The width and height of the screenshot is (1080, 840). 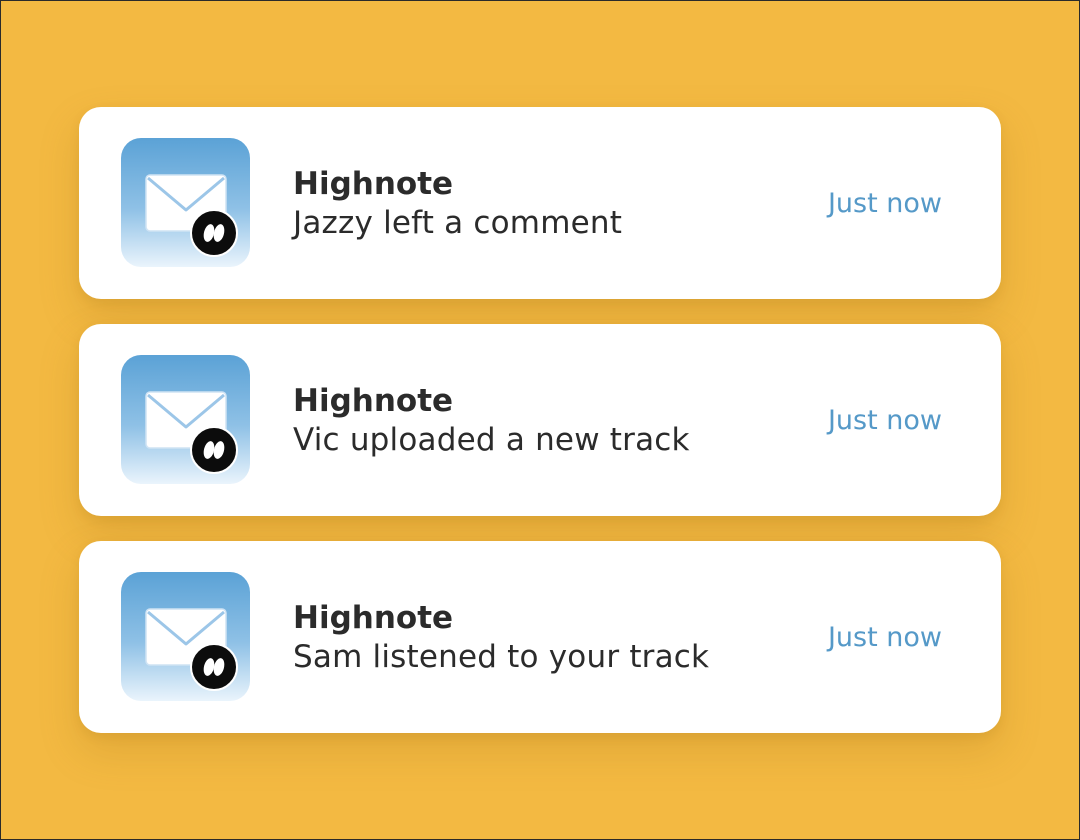 I want to click on notification-text: Highnote Sam listened to your track, so click(x=501, y=638).